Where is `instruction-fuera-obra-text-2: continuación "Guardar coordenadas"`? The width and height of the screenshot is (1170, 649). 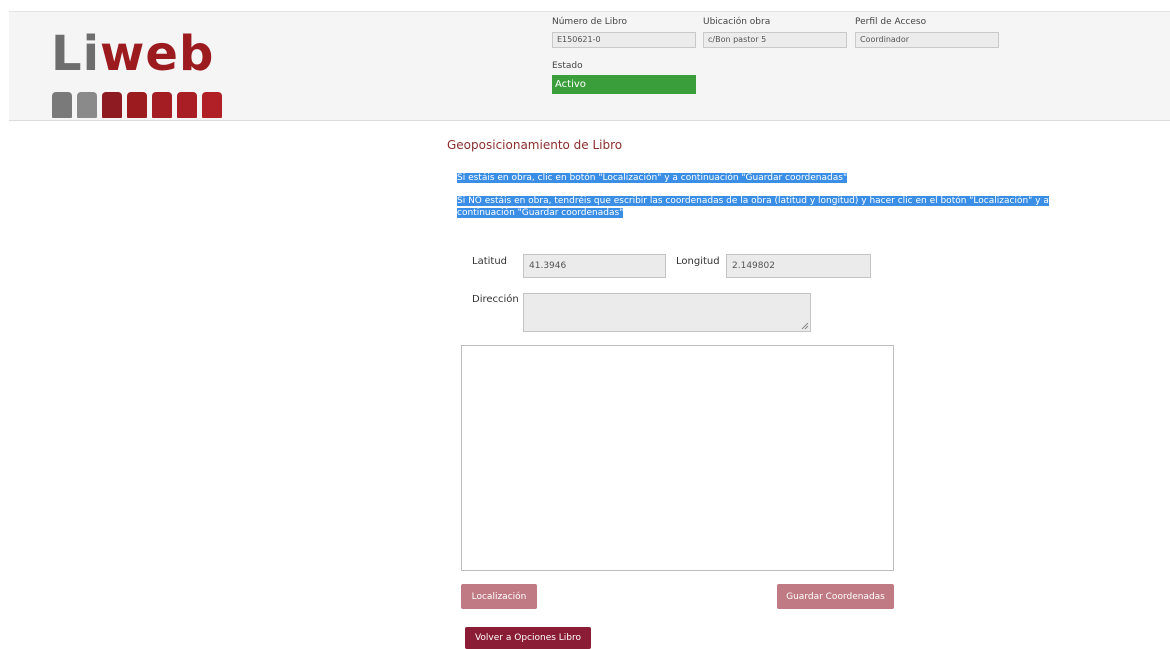 instruction-fuera-obra-text-2: continuación "Guardar coordenadas" is located at coordinates (540, 213).